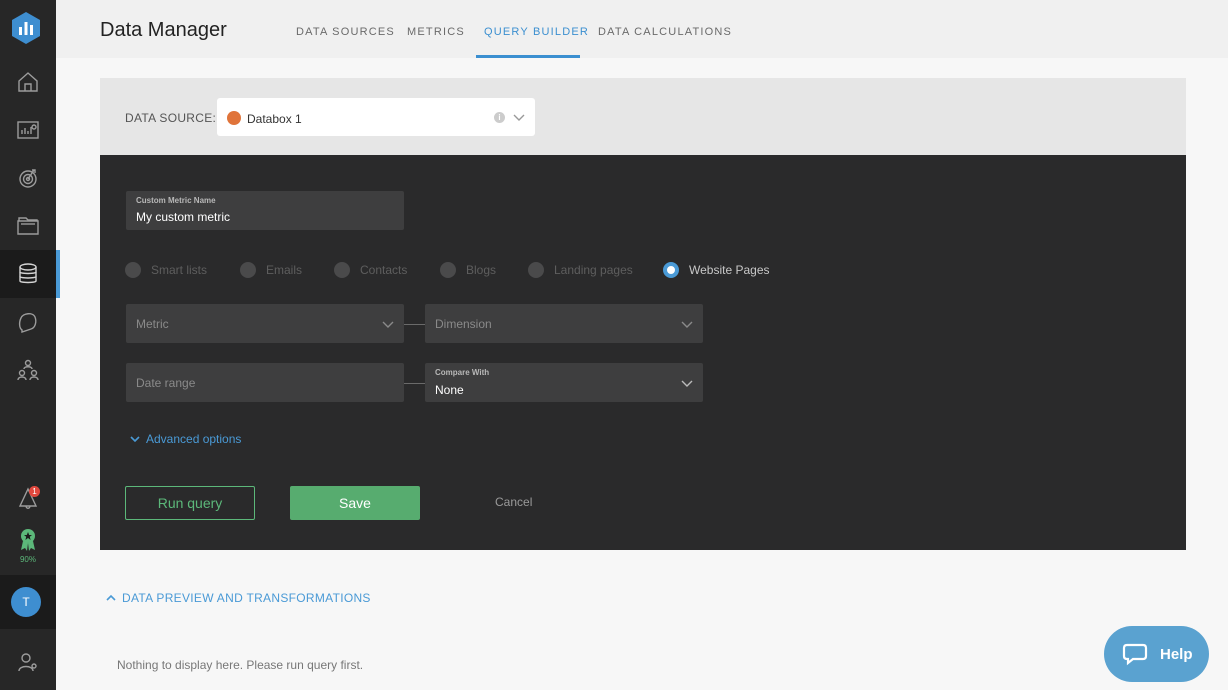  What do you see at coordinates (265, 210) in the screenshot?
I see `metric-name-field: Custom Metric Name My custom metric` at bounding box center [265, 210].